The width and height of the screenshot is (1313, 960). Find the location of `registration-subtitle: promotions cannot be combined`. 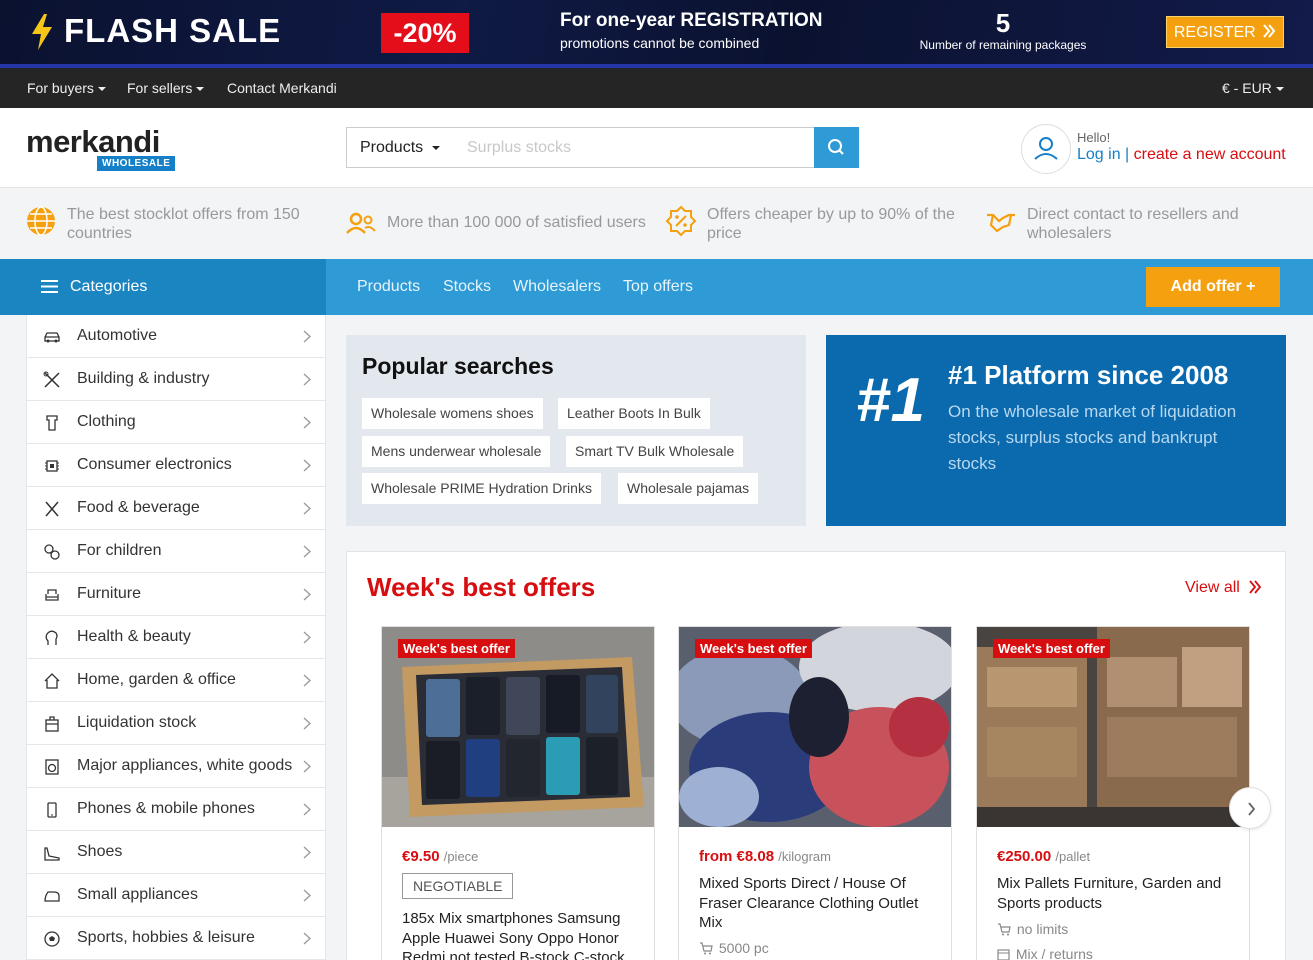

registration-subtitle: promotions cannot be combined is located at coordinates (660, 43).